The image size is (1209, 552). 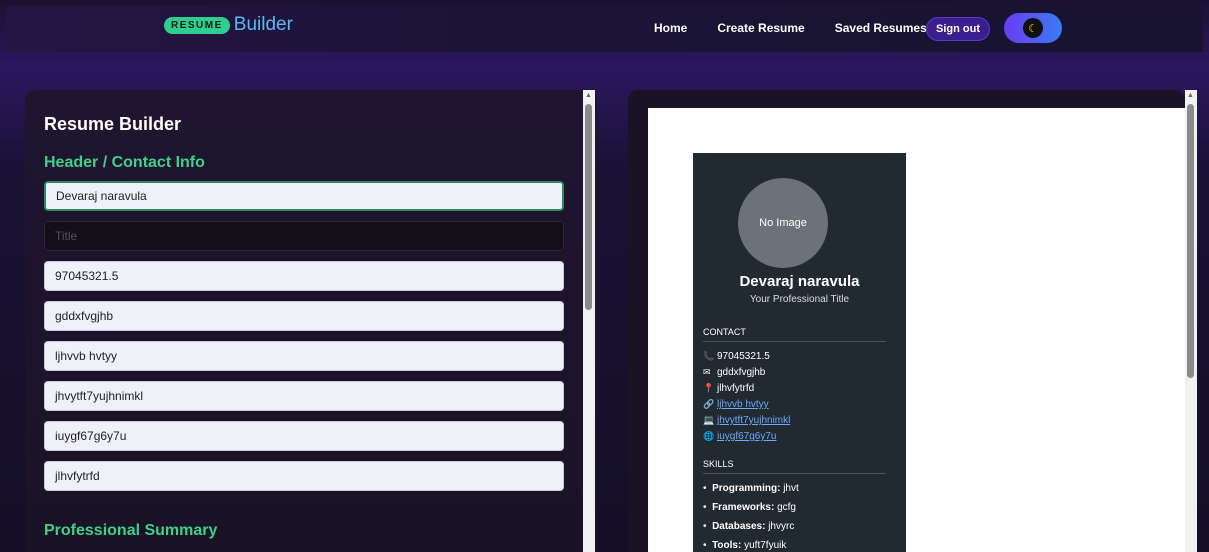 I want to click on skill-label: Tools:, so click(x=727, y=545).